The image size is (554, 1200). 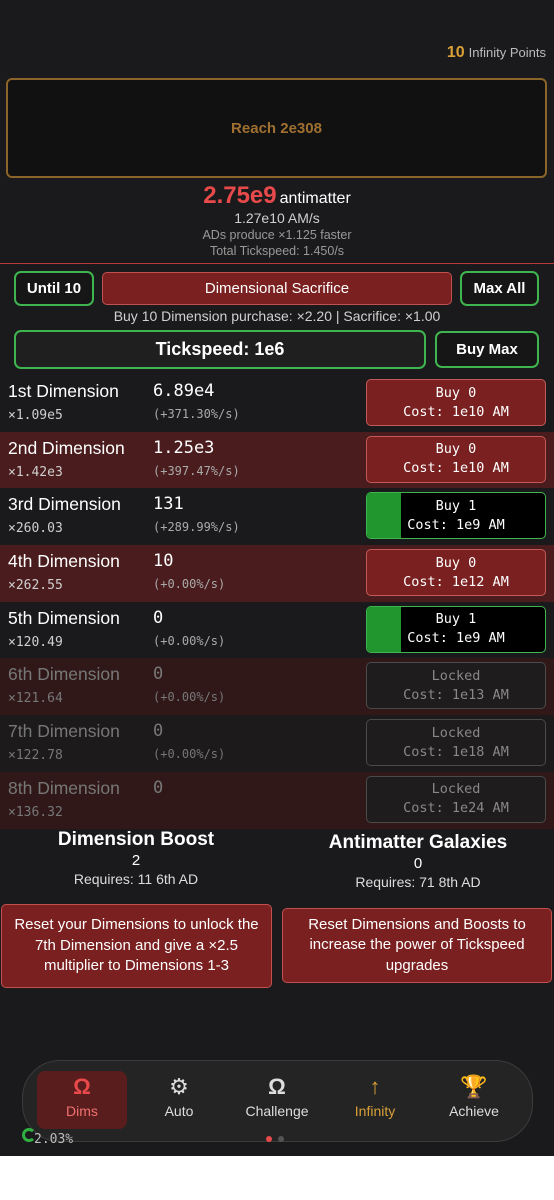 I want to click on buy-max-button: Buy Max, so click(x=487, y=349).